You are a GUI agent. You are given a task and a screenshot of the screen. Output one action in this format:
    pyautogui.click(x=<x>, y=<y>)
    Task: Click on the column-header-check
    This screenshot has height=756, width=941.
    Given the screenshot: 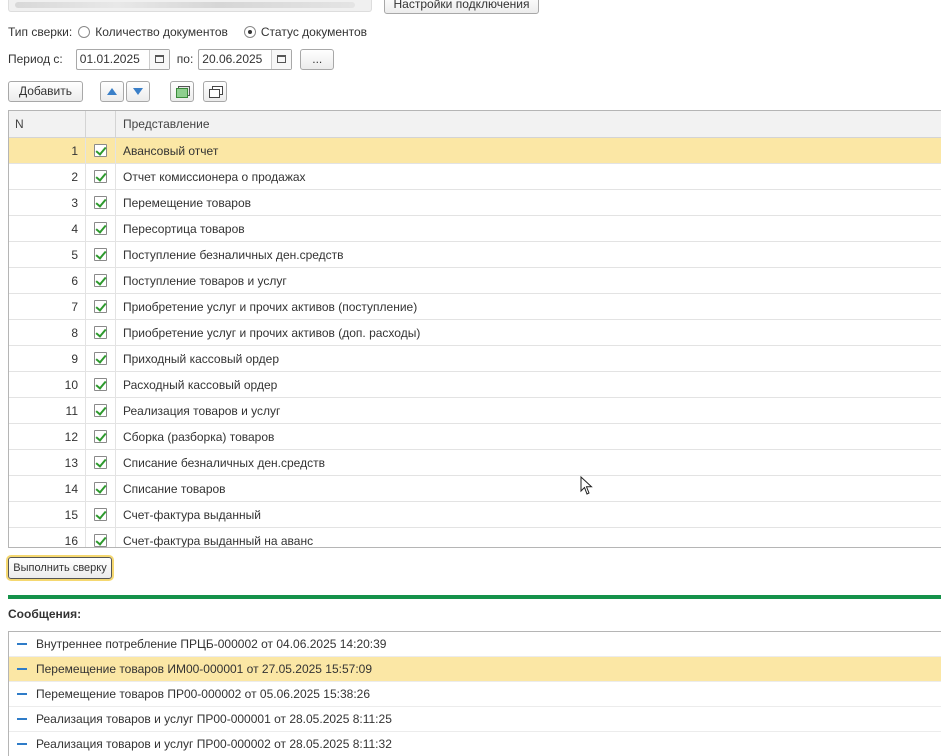 What is the action you would take?
    pyautogui.click(x=101, y=124)
    